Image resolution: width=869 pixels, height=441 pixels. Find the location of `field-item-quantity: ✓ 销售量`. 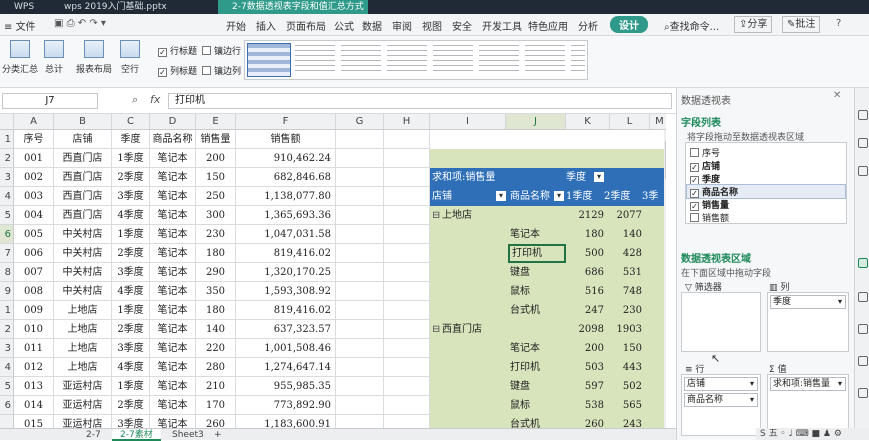

field-item-quantity: ✓ 销售量 is located at coordinates (709, 204).